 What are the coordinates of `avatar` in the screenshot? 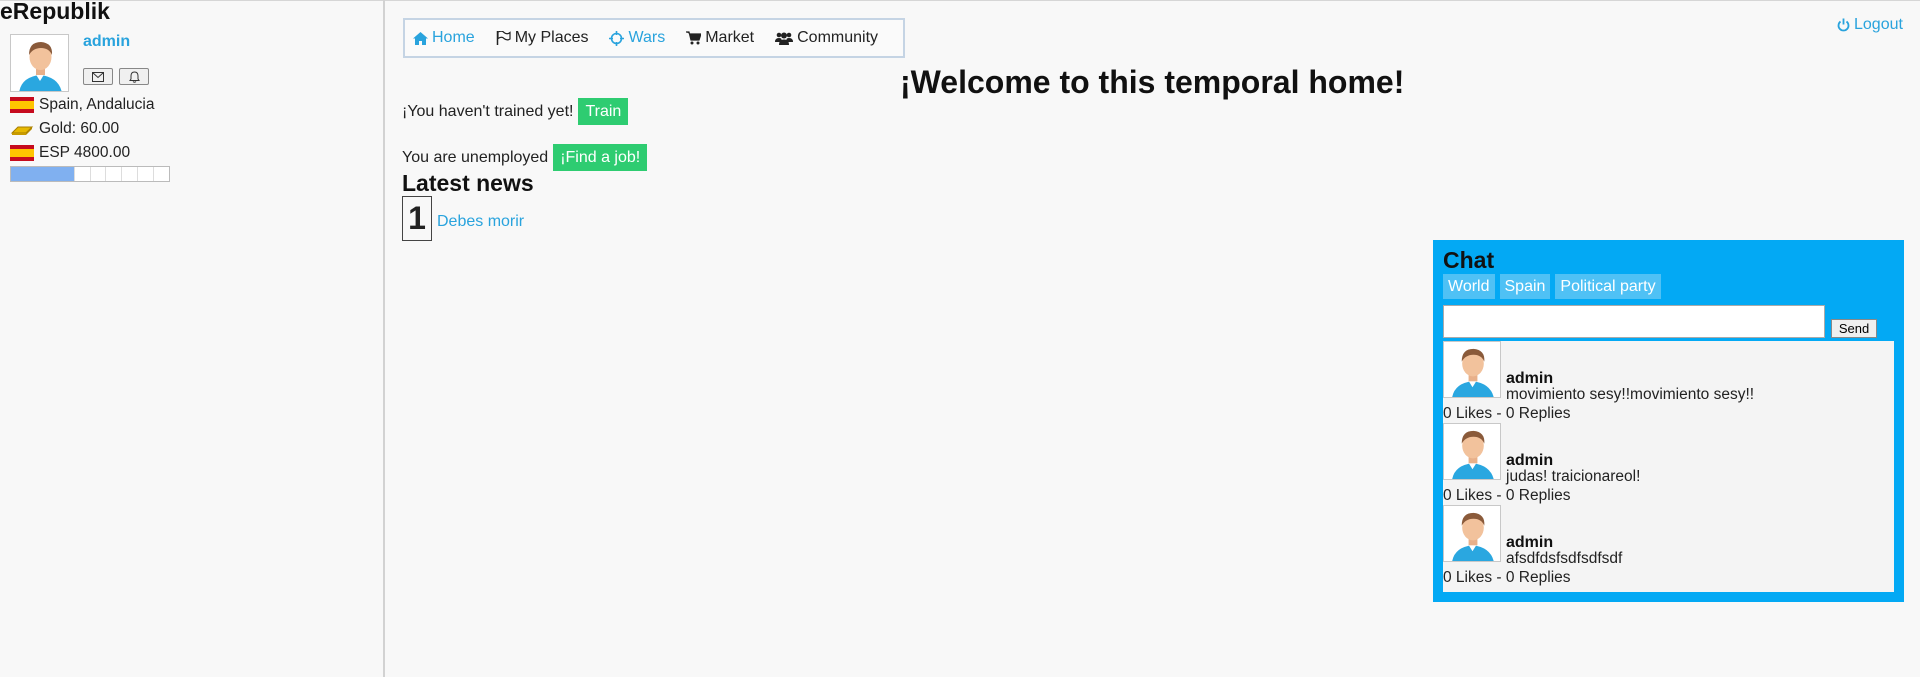 It's located at (39, 63).